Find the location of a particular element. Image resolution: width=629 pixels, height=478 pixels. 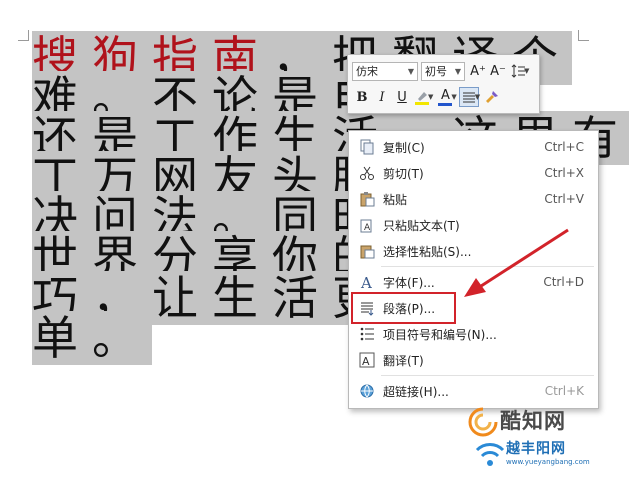

italic-icon: I is located at coordinates (382, 97).